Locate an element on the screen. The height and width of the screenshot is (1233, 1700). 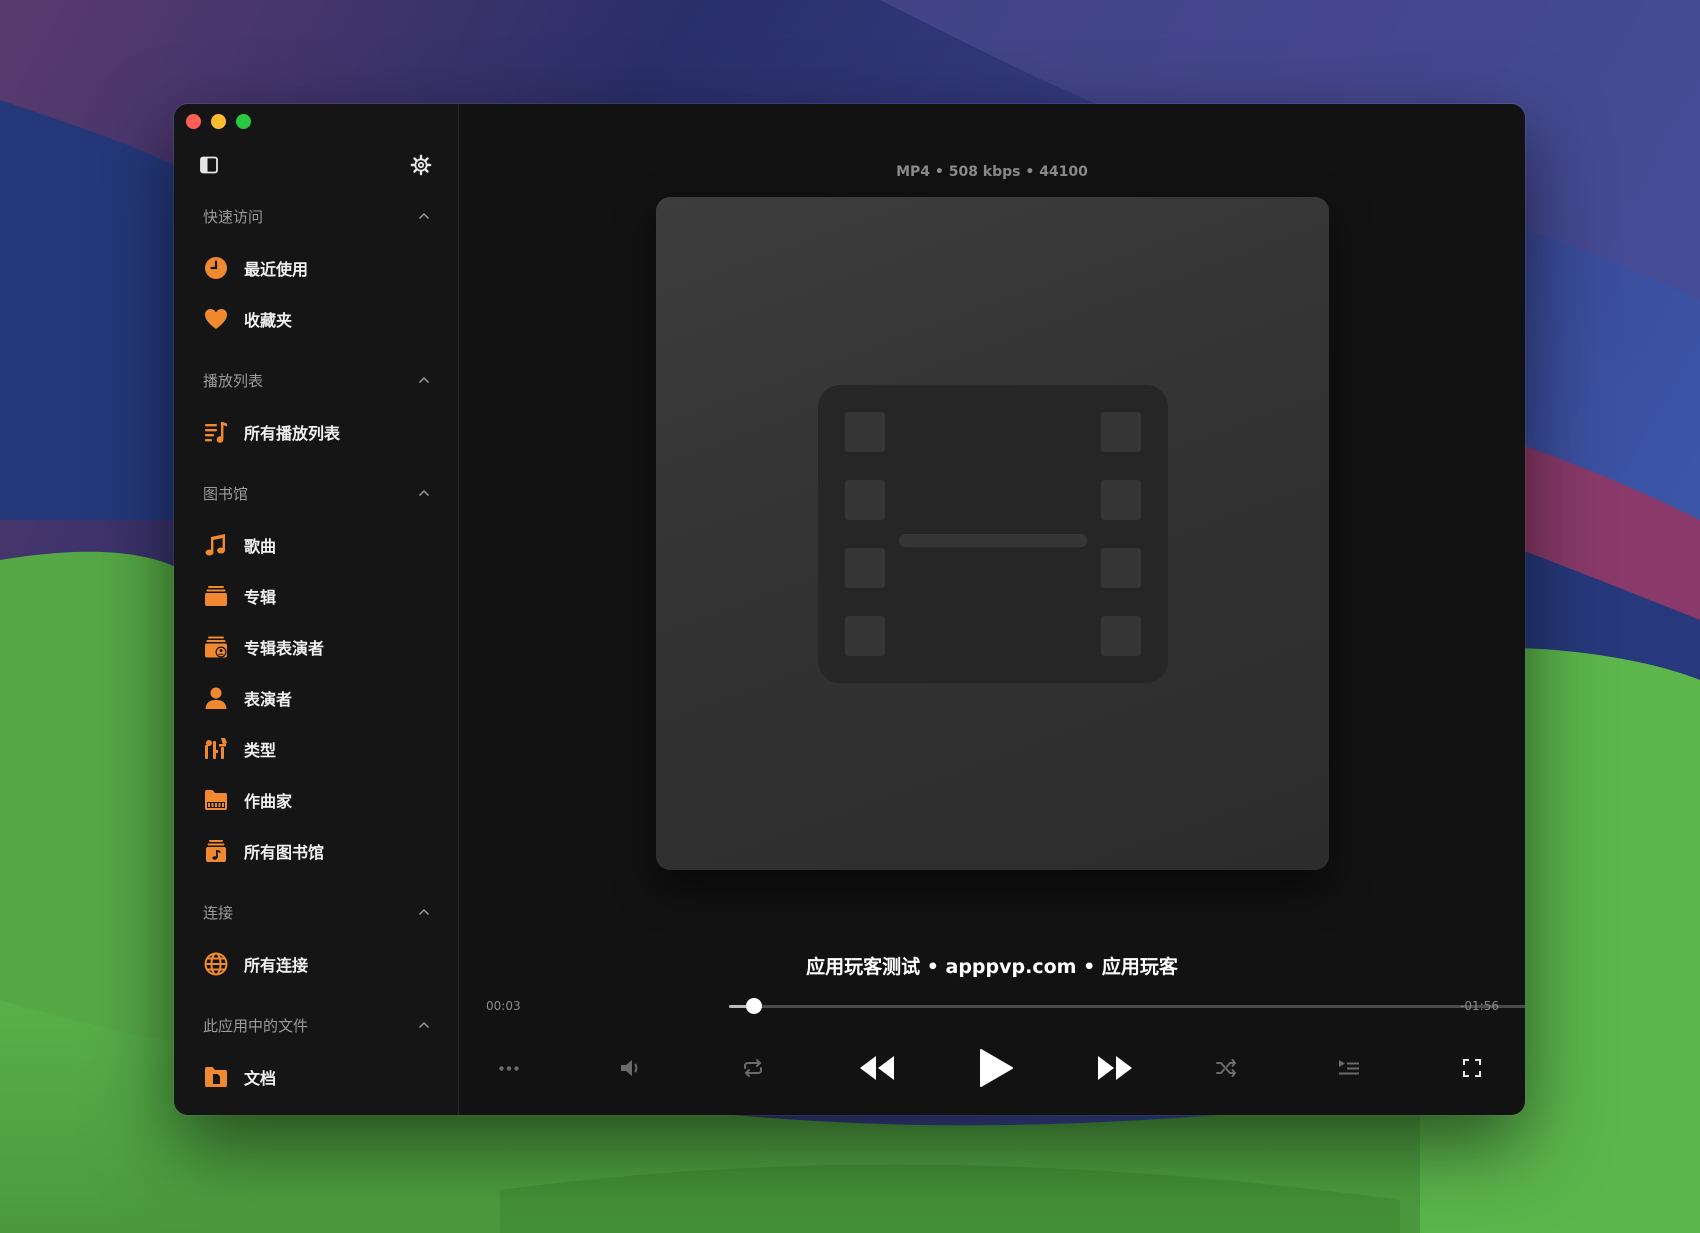
volume-button is located at coordinates (631, 1068).